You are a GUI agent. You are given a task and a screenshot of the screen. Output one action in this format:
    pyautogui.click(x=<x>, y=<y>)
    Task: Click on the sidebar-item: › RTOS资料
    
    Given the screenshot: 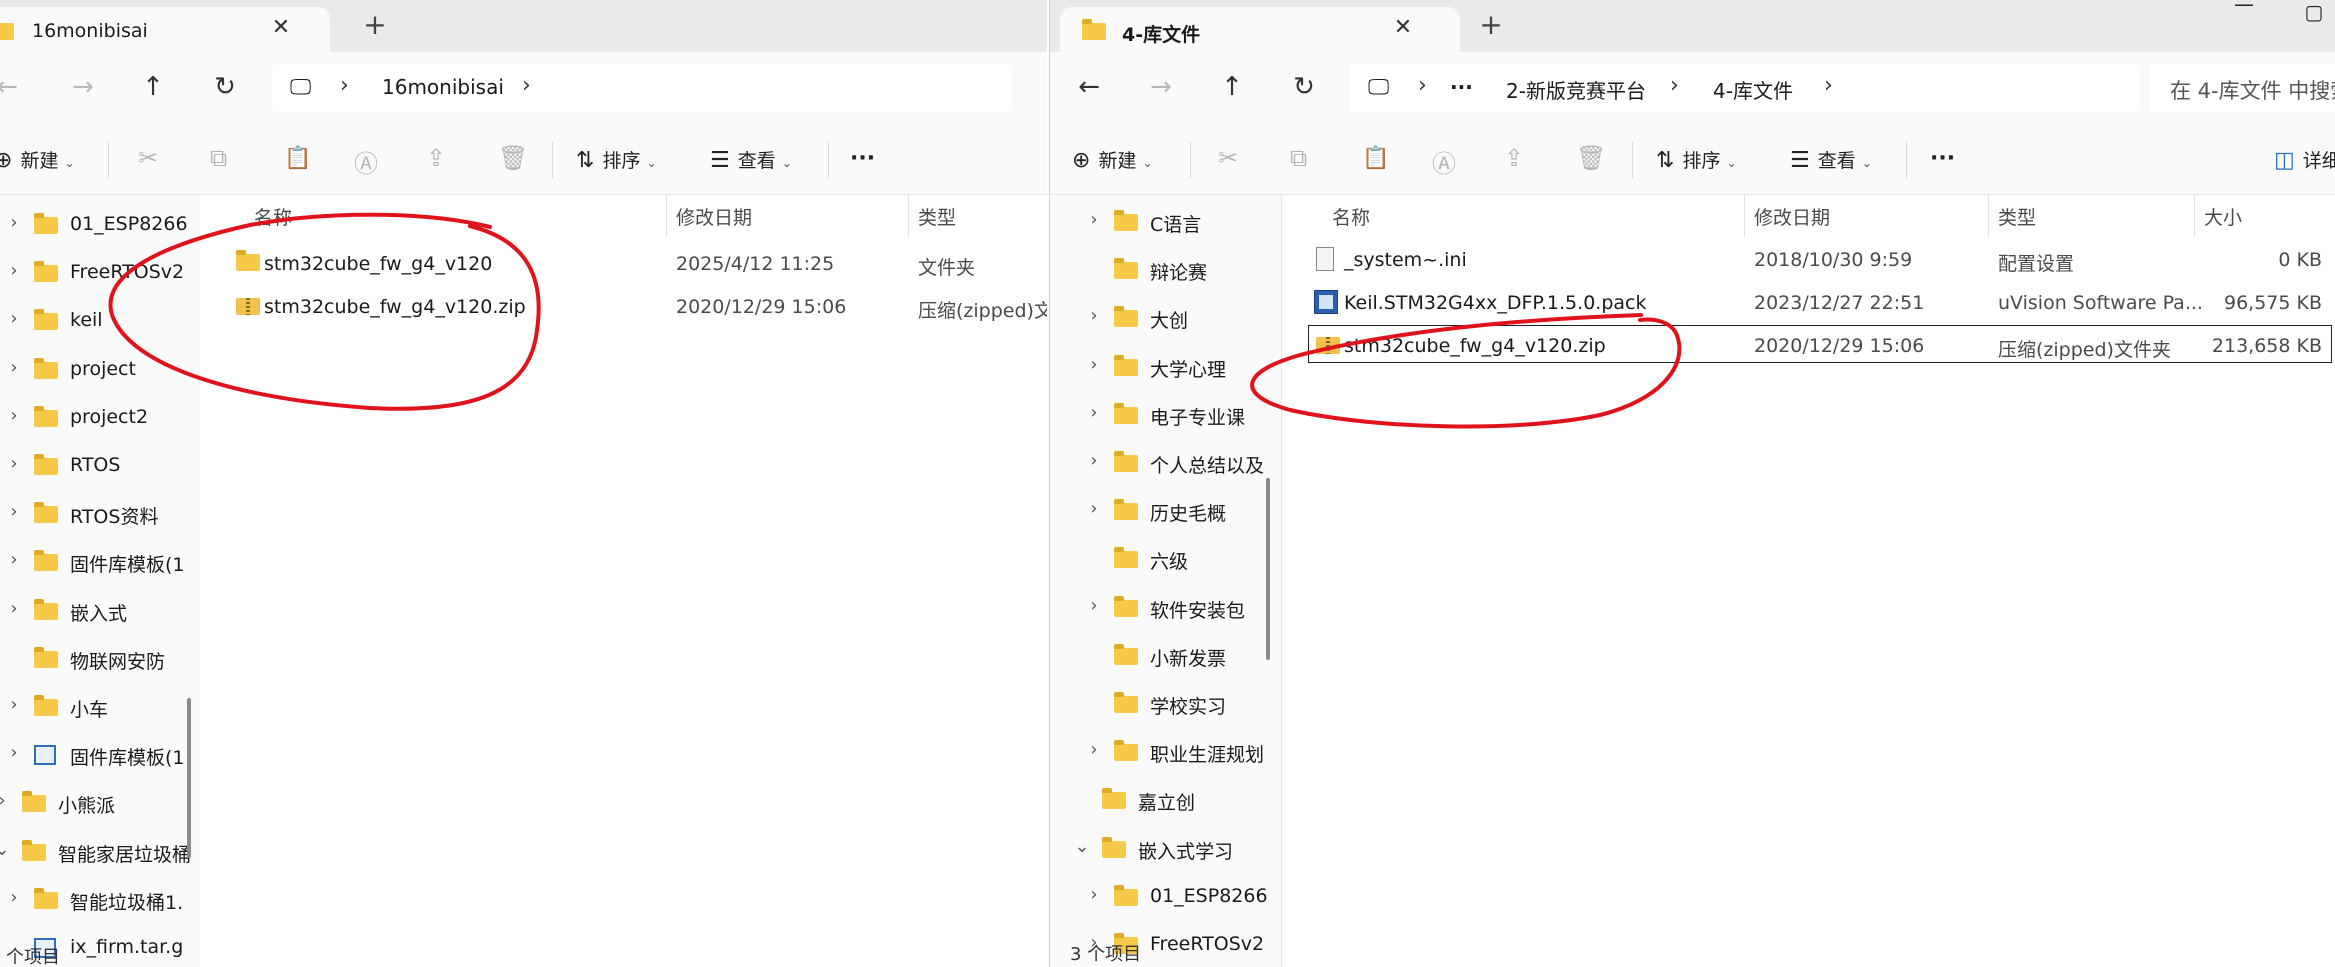 What is the action you would take?
    pyautogui.click(x=97, y=515)
    